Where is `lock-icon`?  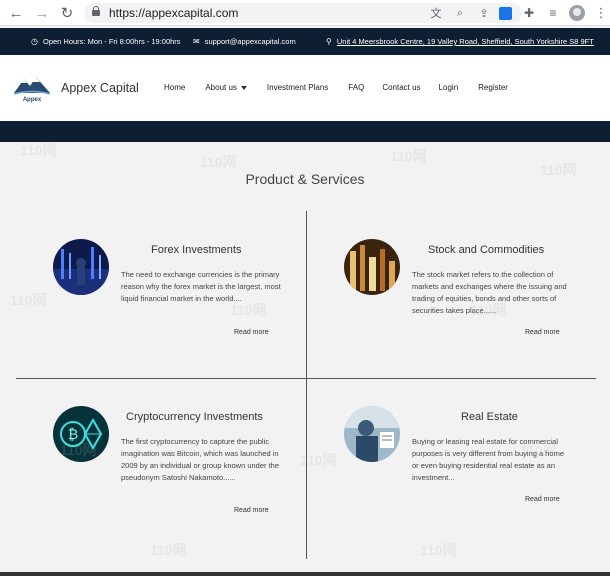
lock-icon is located at coordinates (96, 11).